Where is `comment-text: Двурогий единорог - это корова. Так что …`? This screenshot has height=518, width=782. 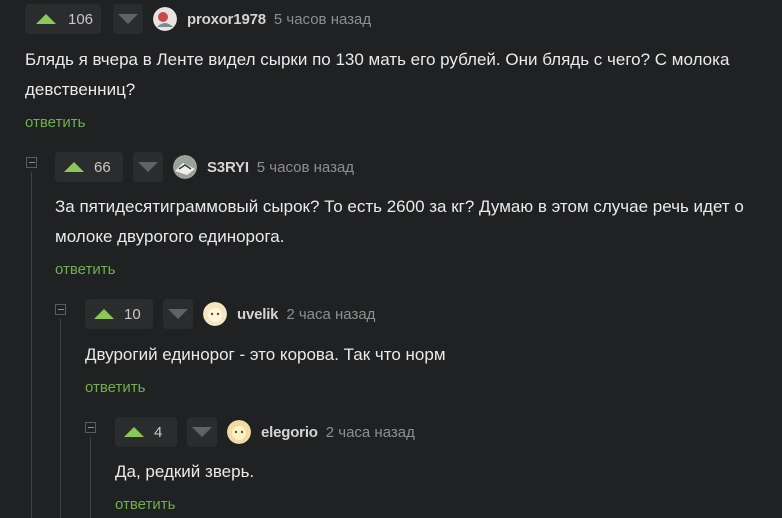
comment-text: Двурогий единорог - это корова. Так что … is located at coordinates (265, 355).